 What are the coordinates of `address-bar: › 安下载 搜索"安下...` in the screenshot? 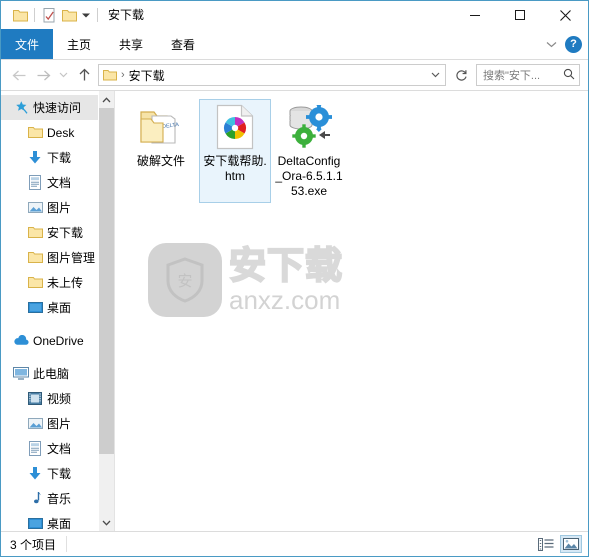 It's located at (294, 75).